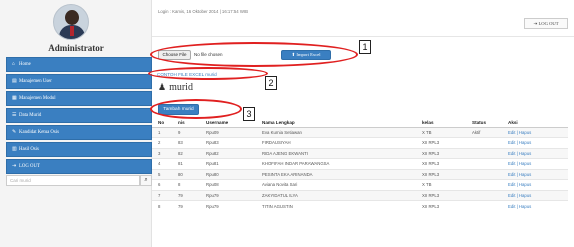 This screenshot has height=247, width=574. Describe the element at coordinates (79, 98) in the screenshot. I see `sidebar-item-manajemen-modul: ▦ Manajemen Modul` at that location.